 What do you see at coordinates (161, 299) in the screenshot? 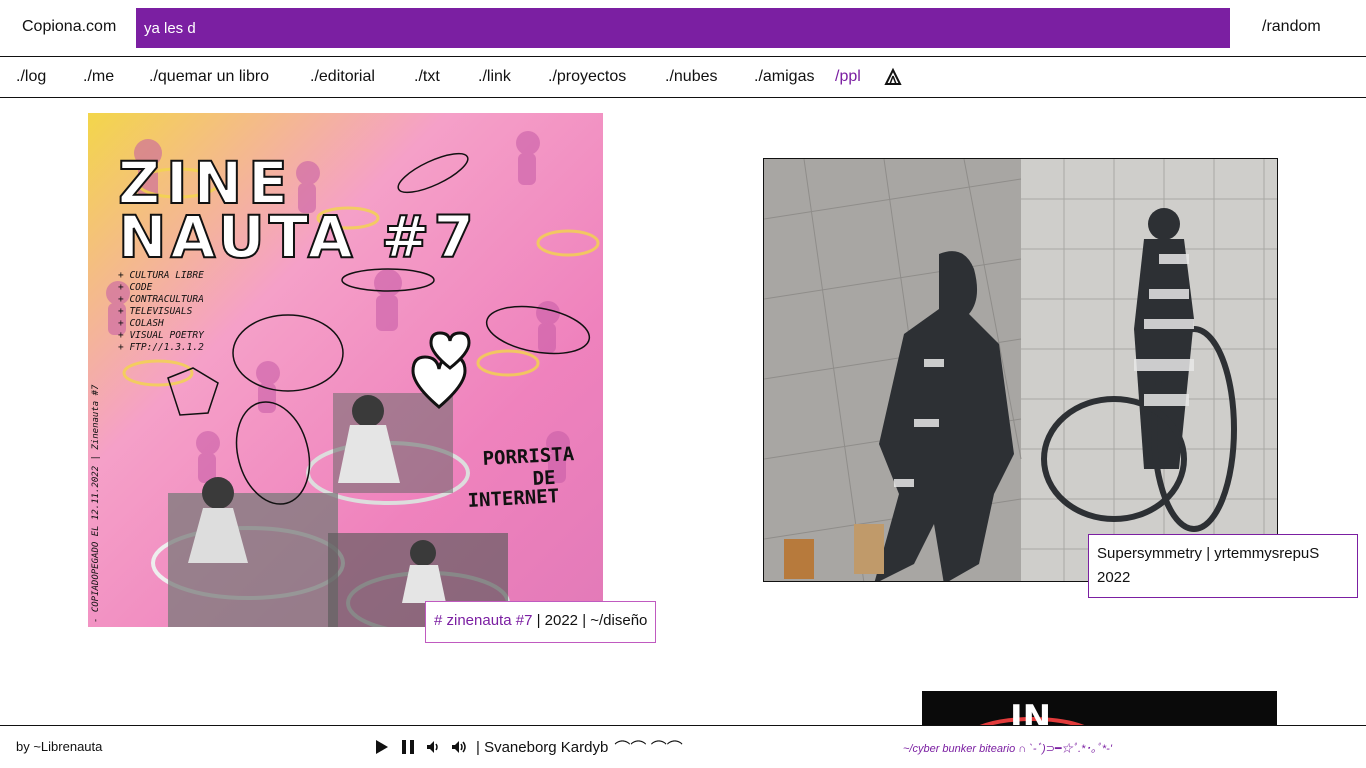
I see `cover-topic: + CONTRACULTURA` at bounding box center [161, 299].